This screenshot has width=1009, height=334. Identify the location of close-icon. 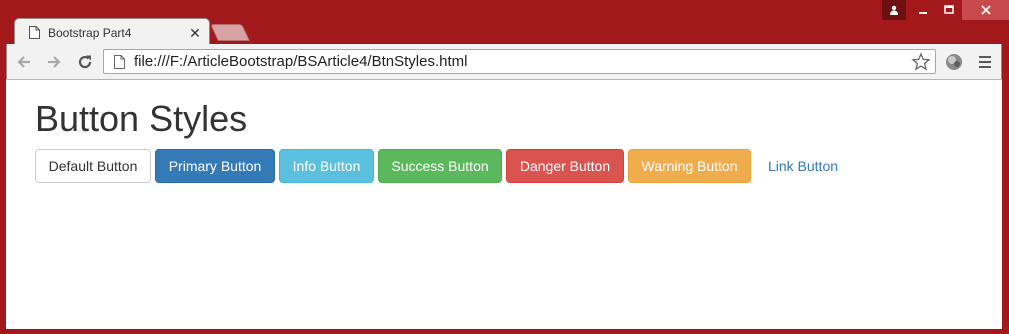
(985, 10).